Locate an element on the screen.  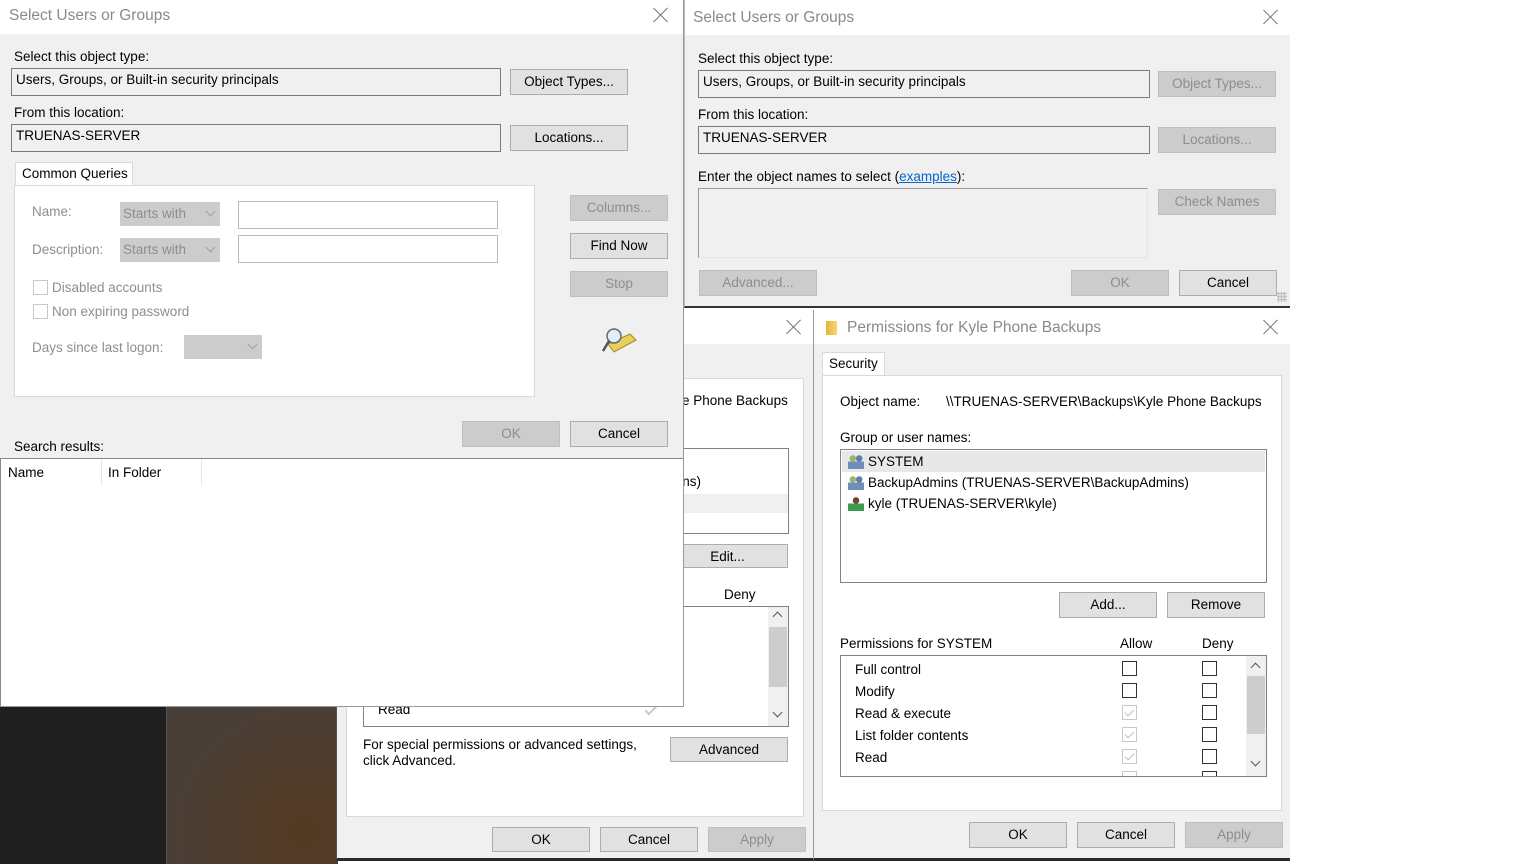
stop-button: Stop is located at coordinates (619, 284).